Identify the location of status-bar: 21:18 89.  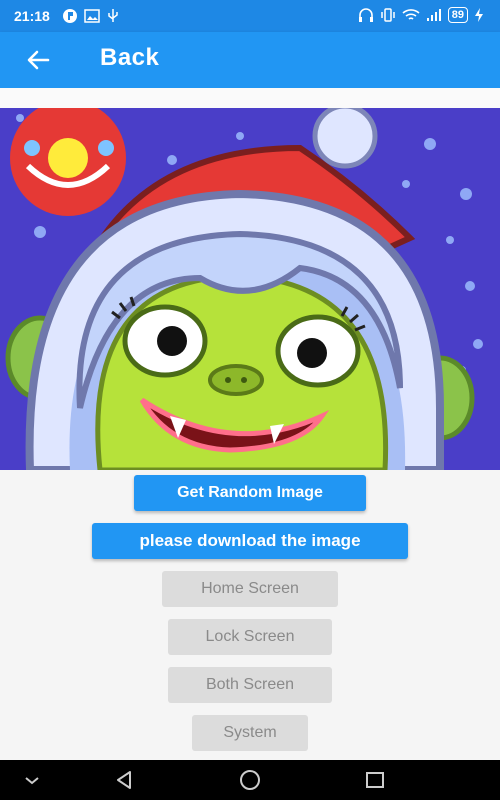
(250, 16).